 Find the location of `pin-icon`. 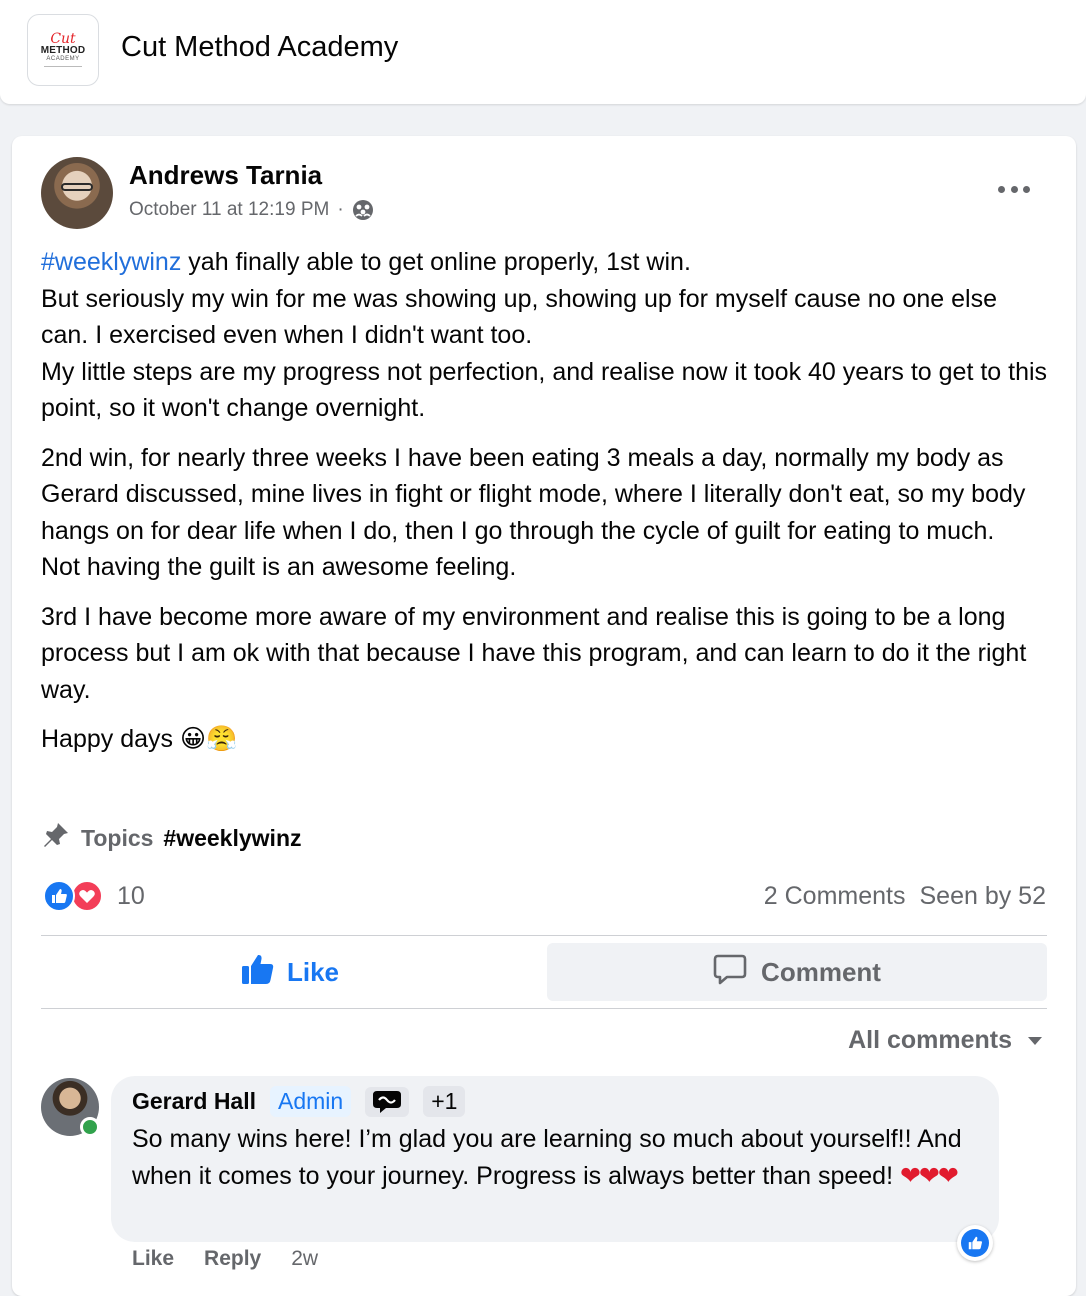

pin-icon is located at coordinates (56, 838).